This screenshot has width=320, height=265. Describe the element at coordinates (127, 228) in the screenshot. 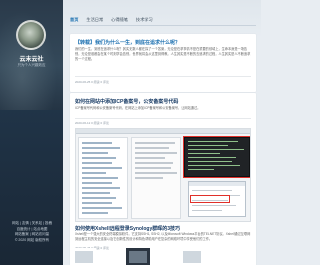

I see `post-title: 如何使用Xshell远程登录Synology群晖的3技巧` at that location.